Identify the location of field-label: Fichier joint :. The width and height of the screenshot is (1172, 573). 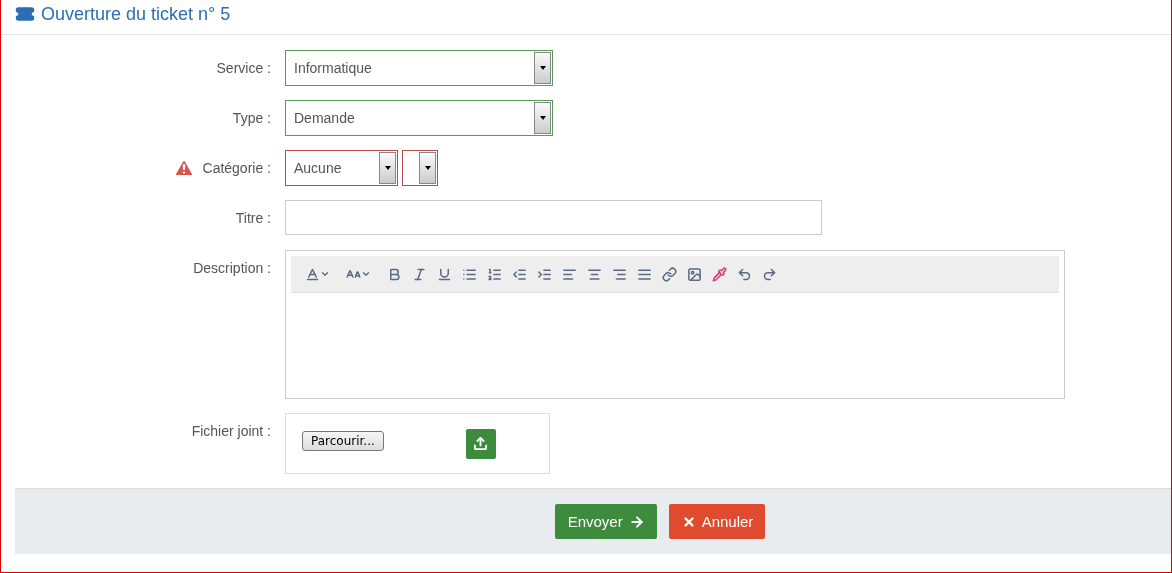
(231, 431).